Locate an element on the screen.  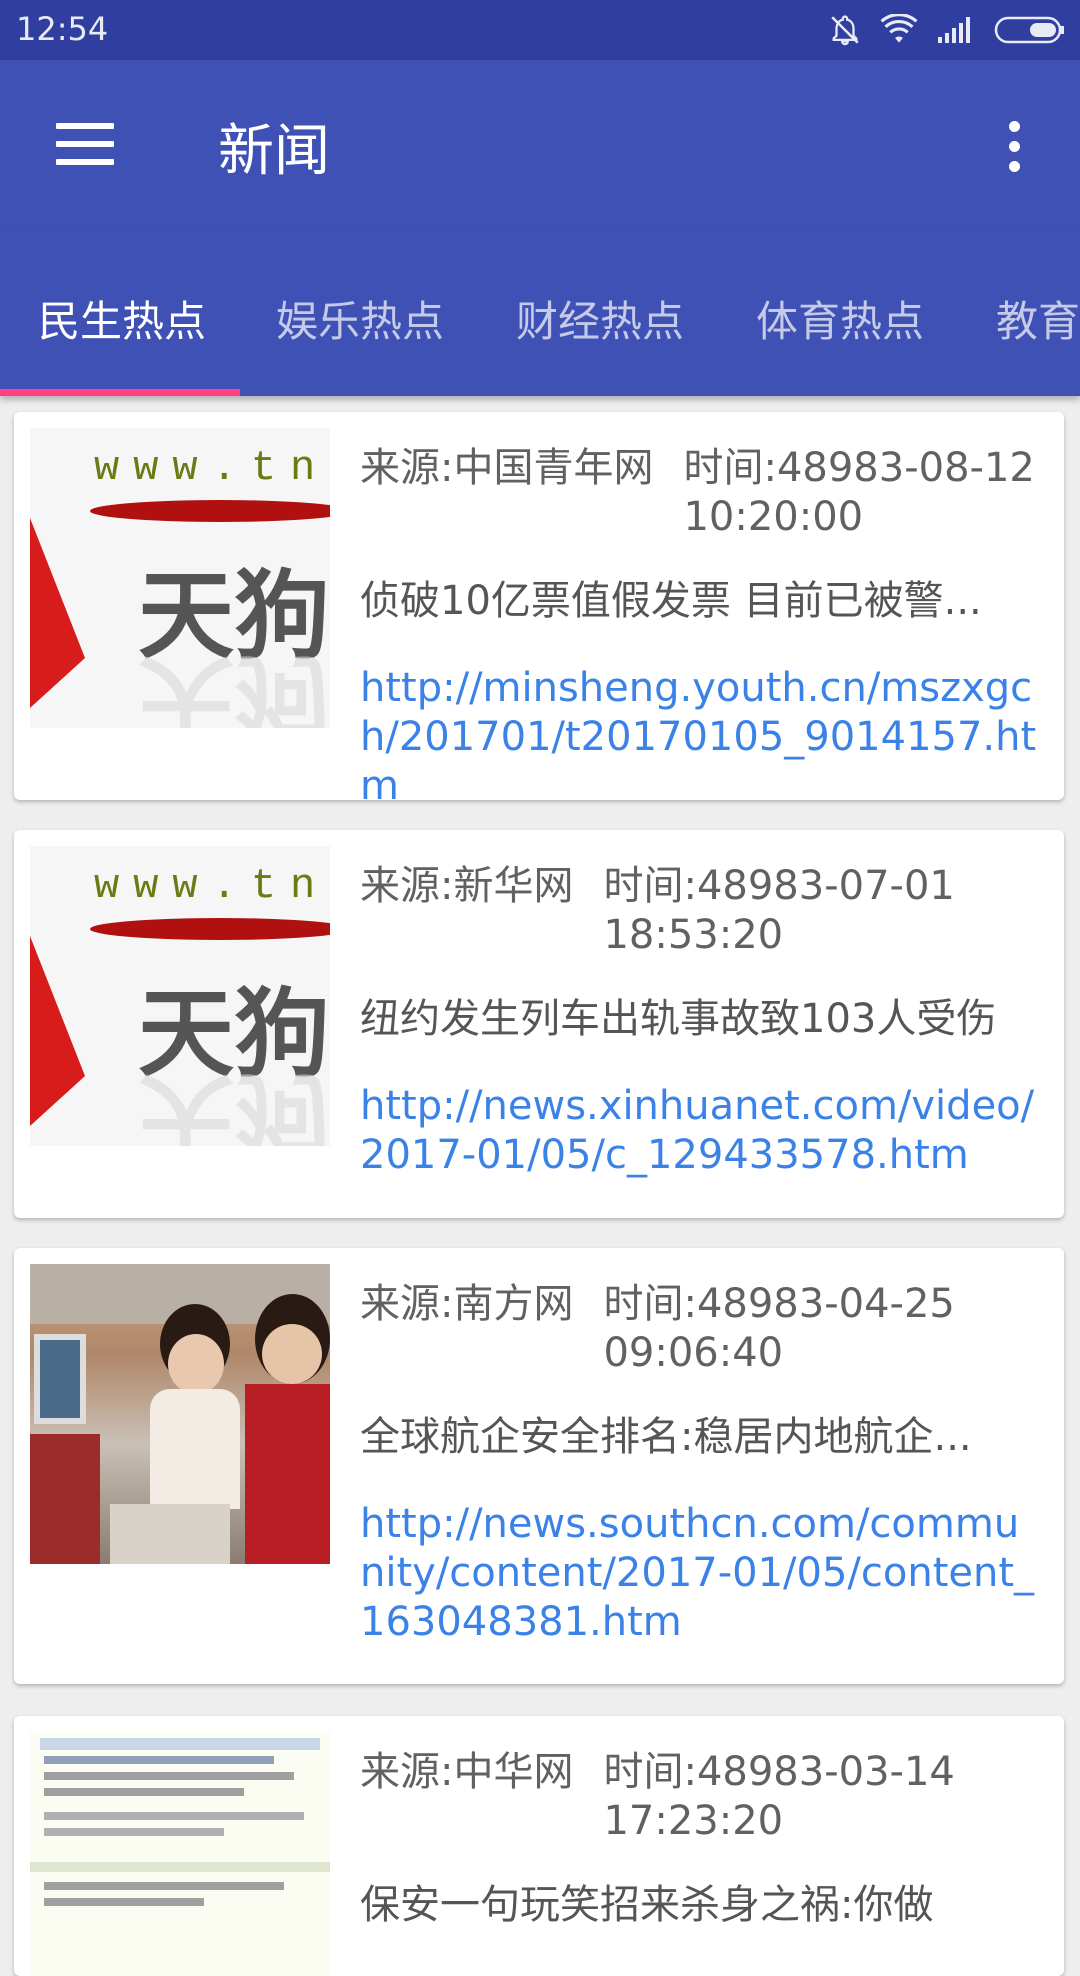
page-title: 新闻 is located at coordinates (274, 151).